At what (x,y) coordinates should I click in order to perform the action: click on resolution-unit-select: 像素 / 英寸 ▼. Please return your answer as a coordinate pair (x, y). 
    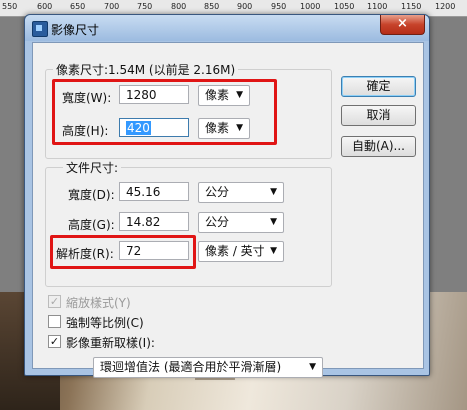
    Looking at the image, I should click on (241, 251).